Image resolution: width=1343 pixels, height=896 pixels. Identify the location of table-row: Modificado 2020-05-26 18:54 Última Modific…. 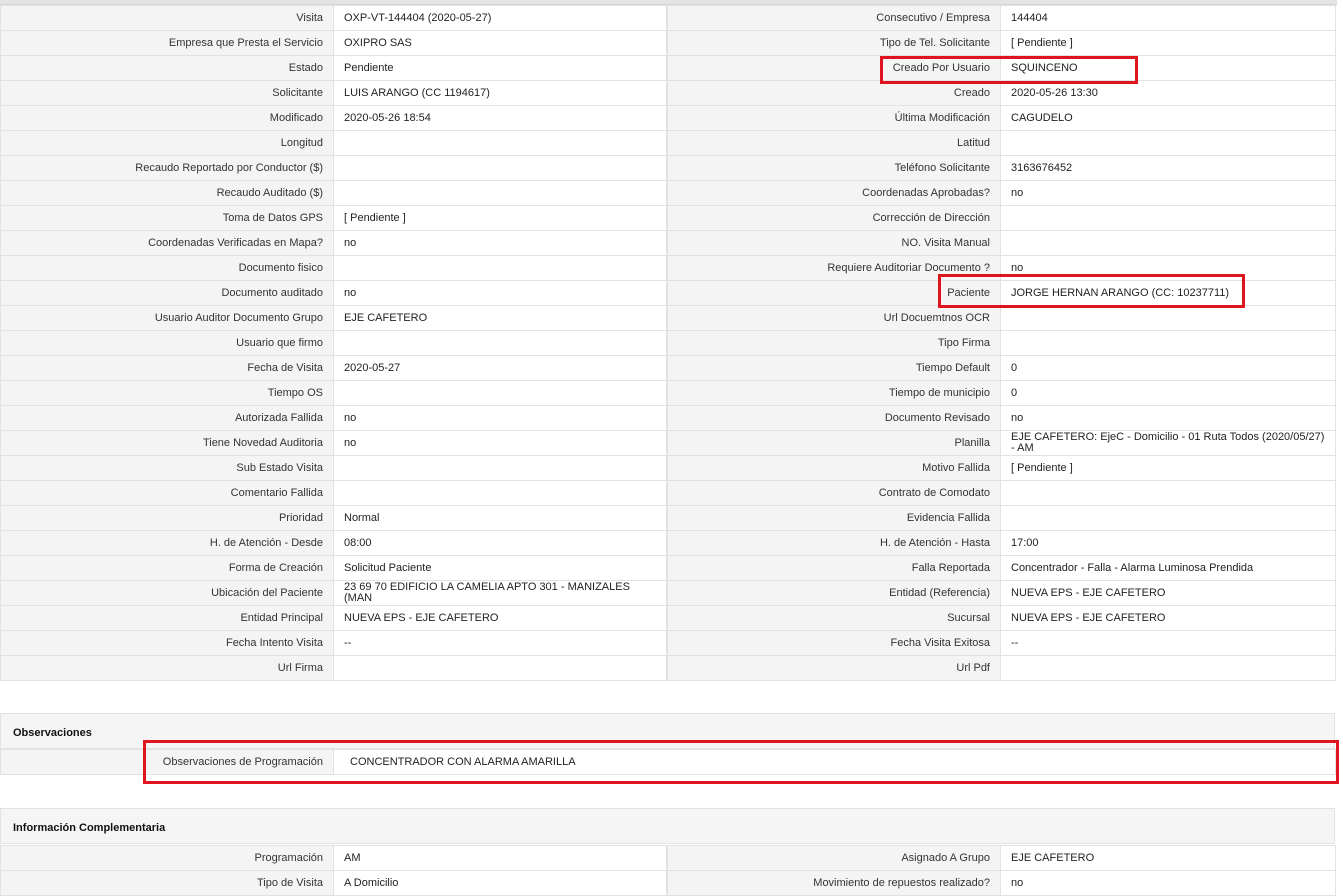
(668, 118).